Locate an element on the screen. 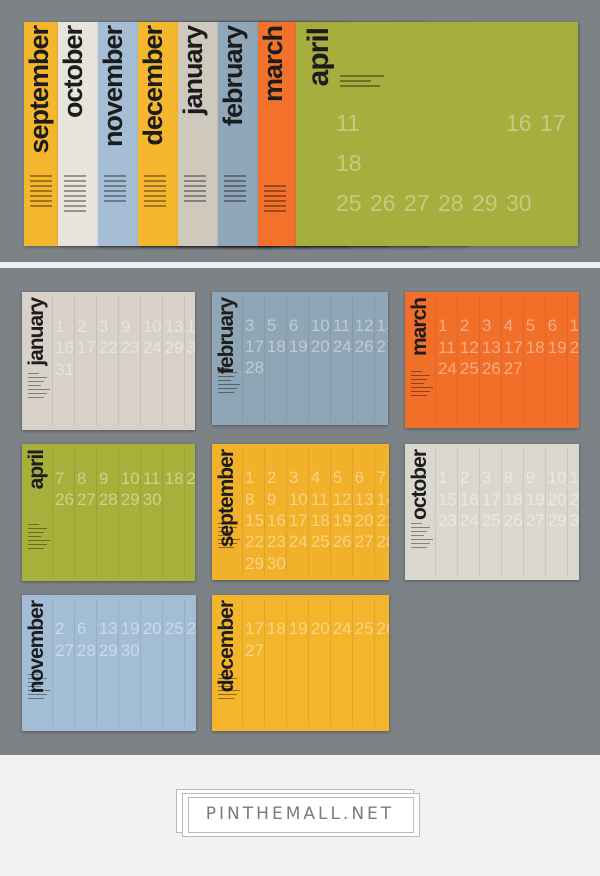 The height and width of the screenshot is (876, 600). calendar-sheet-december: december1718192024252627 is located at coordinates (300, 663).